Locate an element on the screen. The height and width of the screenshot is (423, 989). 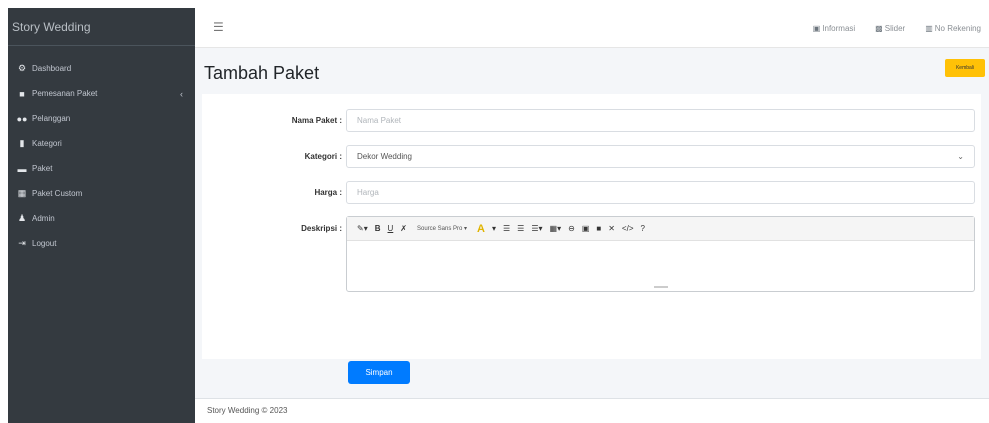
kategori-row: Kategori : Dekor Wedding ⌄ is located at coordinates (588, 156).